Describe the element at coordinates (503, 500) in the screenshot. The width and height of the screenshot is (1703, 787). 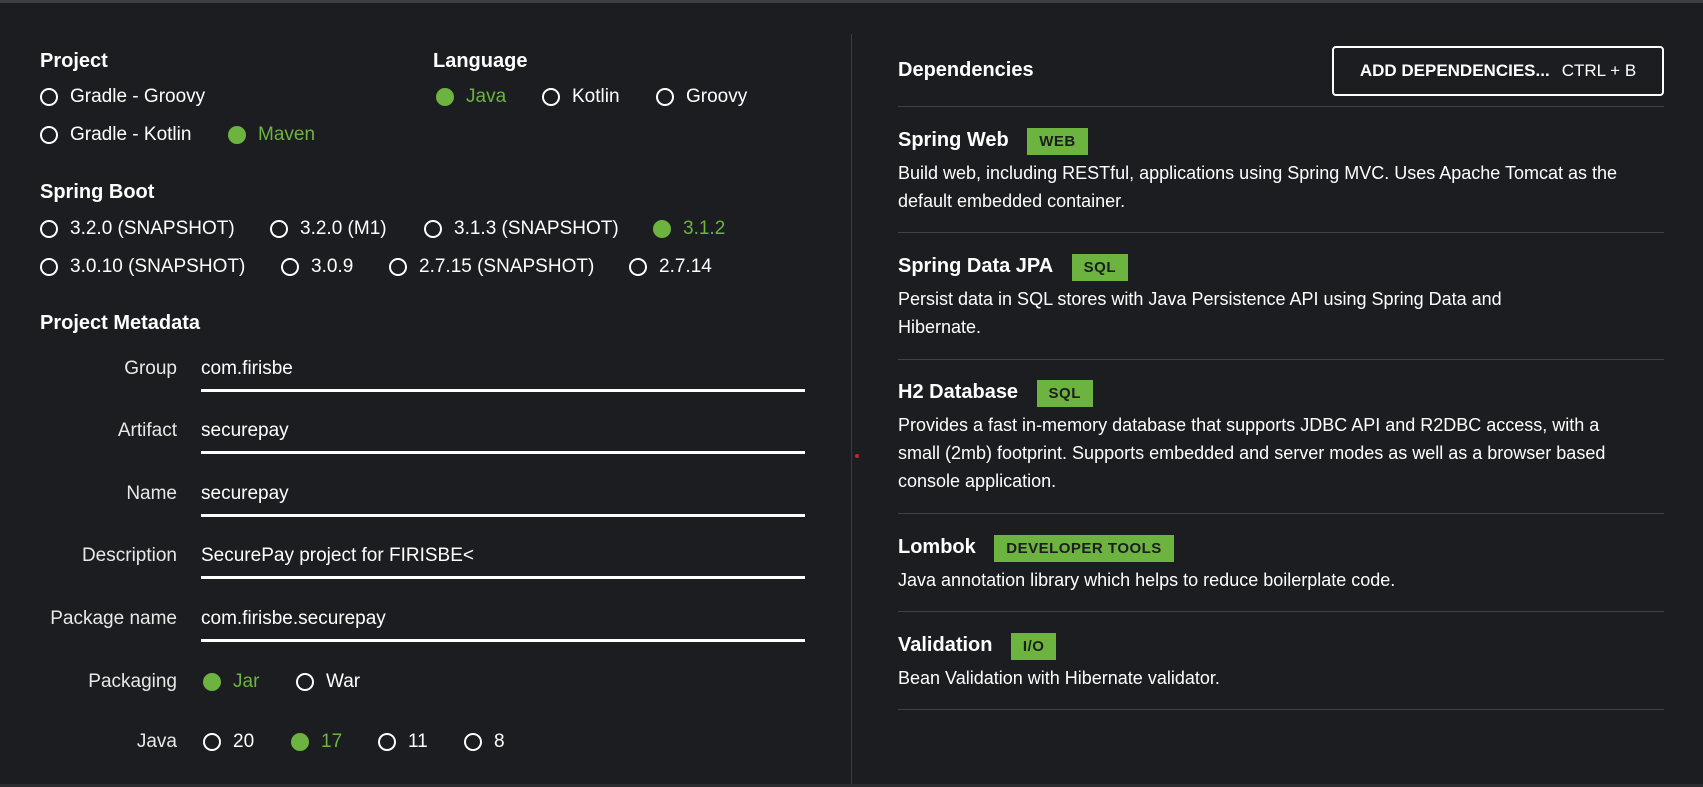
I see `name-input: securepay` at that location.